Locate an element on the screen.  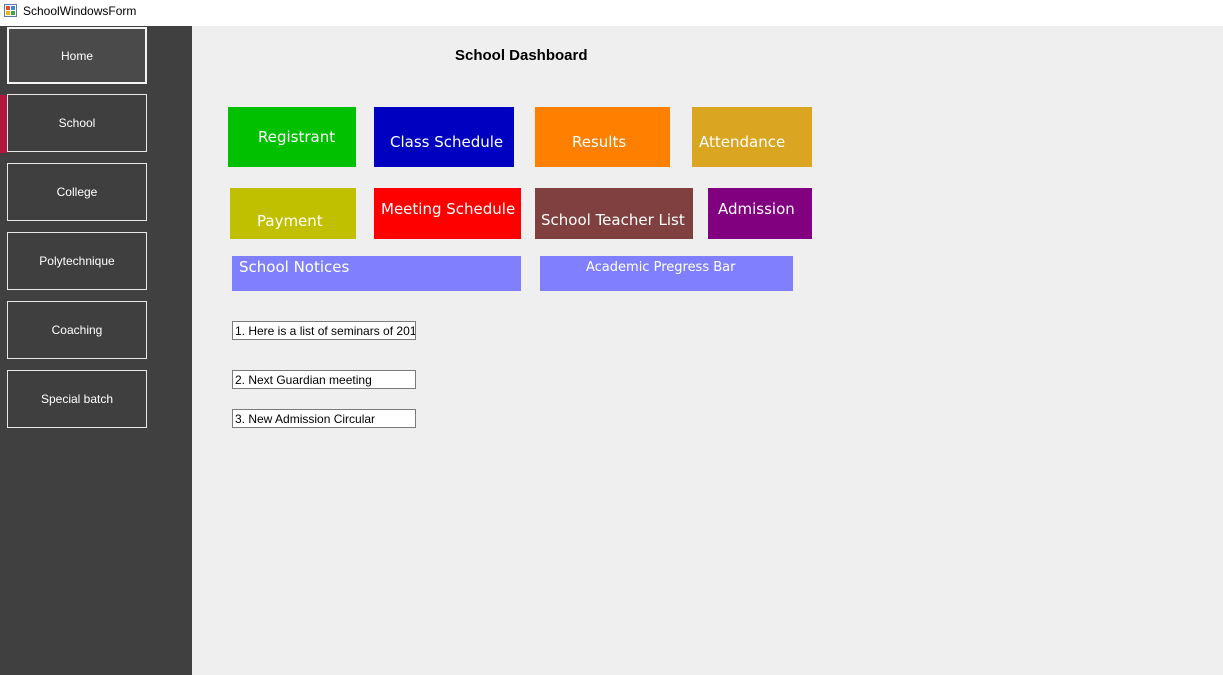
sidebar-item-school: School is located at coordinates (77, 123).